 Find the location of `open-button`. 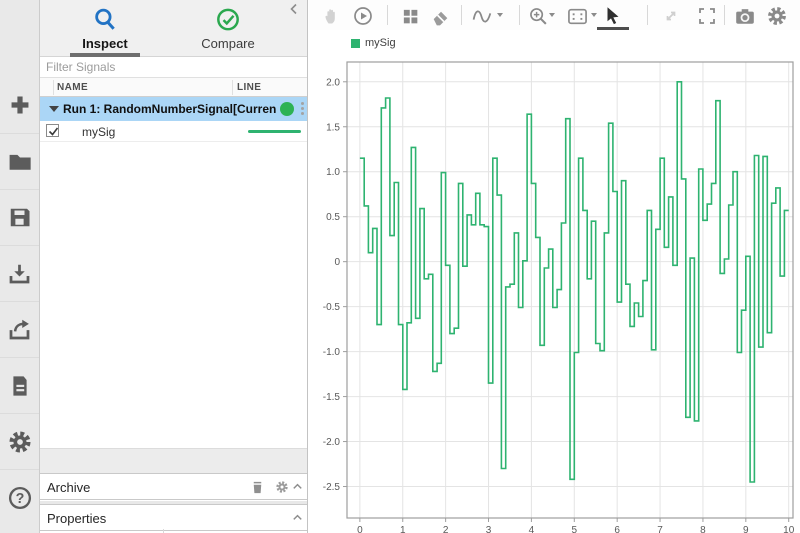

open-button is located at coordinates (19, 161).